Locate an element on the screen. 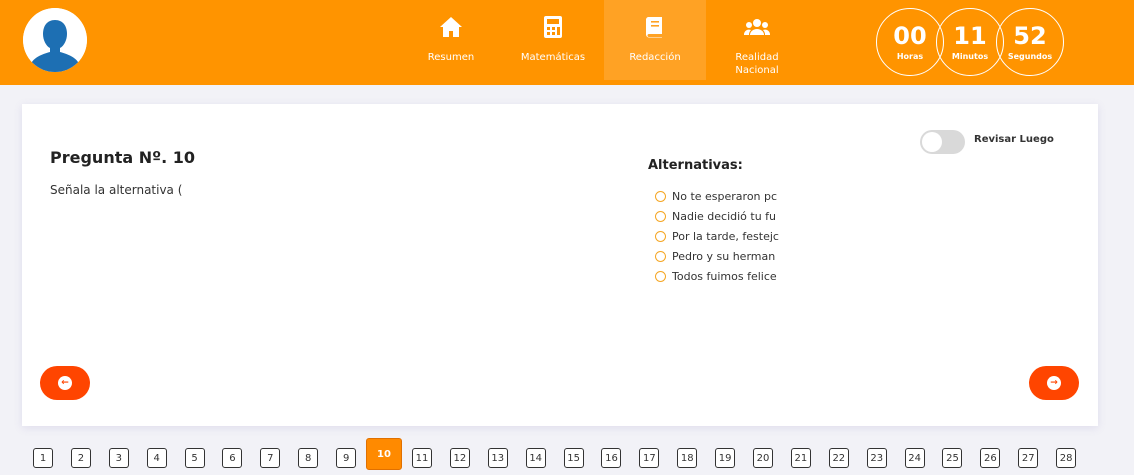 This screenshot has height=475, width=1134. page-button: 7 is located at coordinates (270, 458).